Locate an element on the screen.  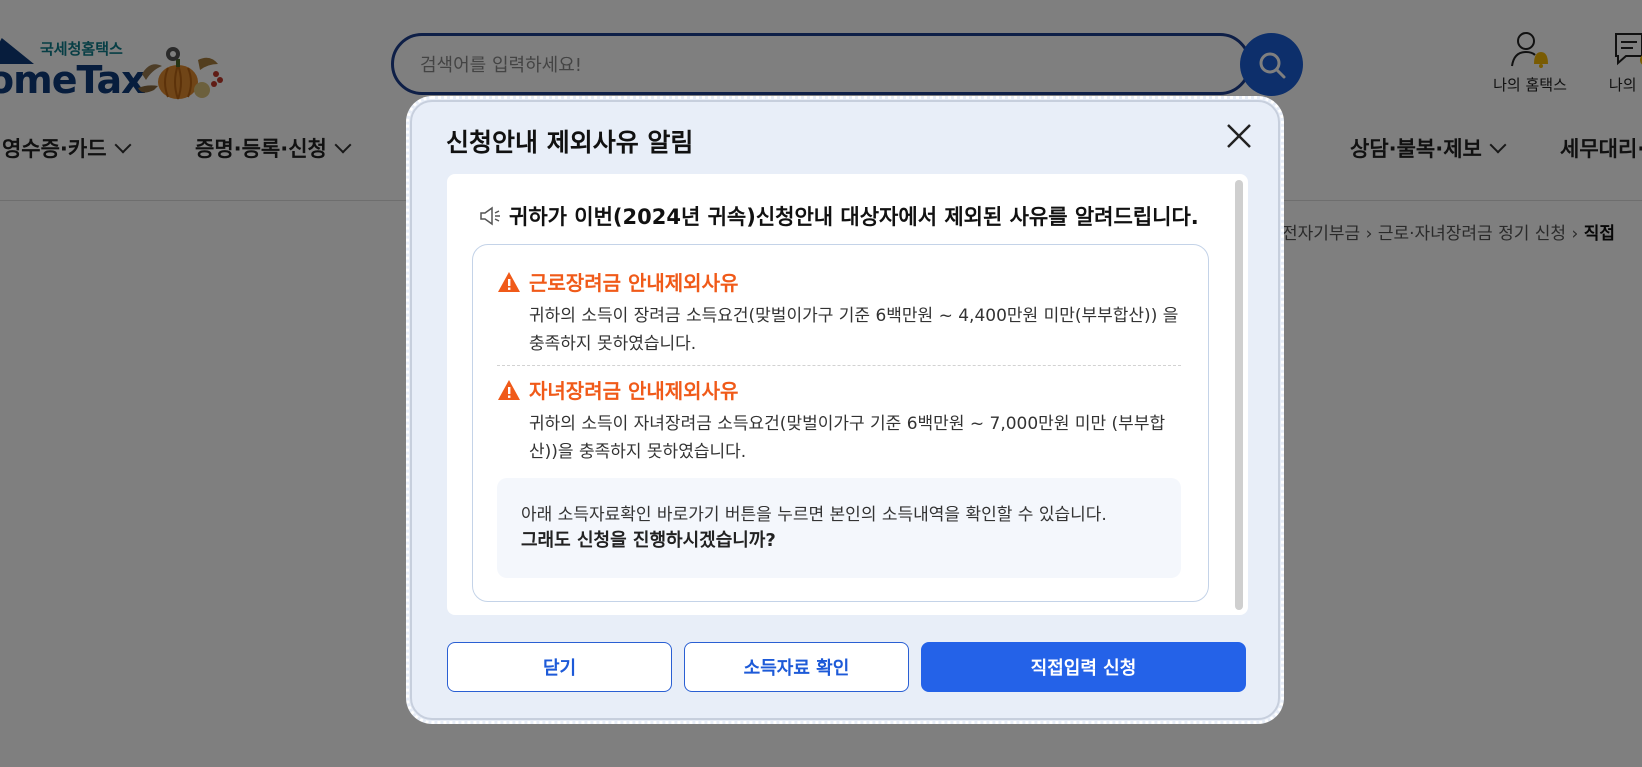
reason-heading: 자녀장려금 안내제외사유 is located at coordinates (842, 389).